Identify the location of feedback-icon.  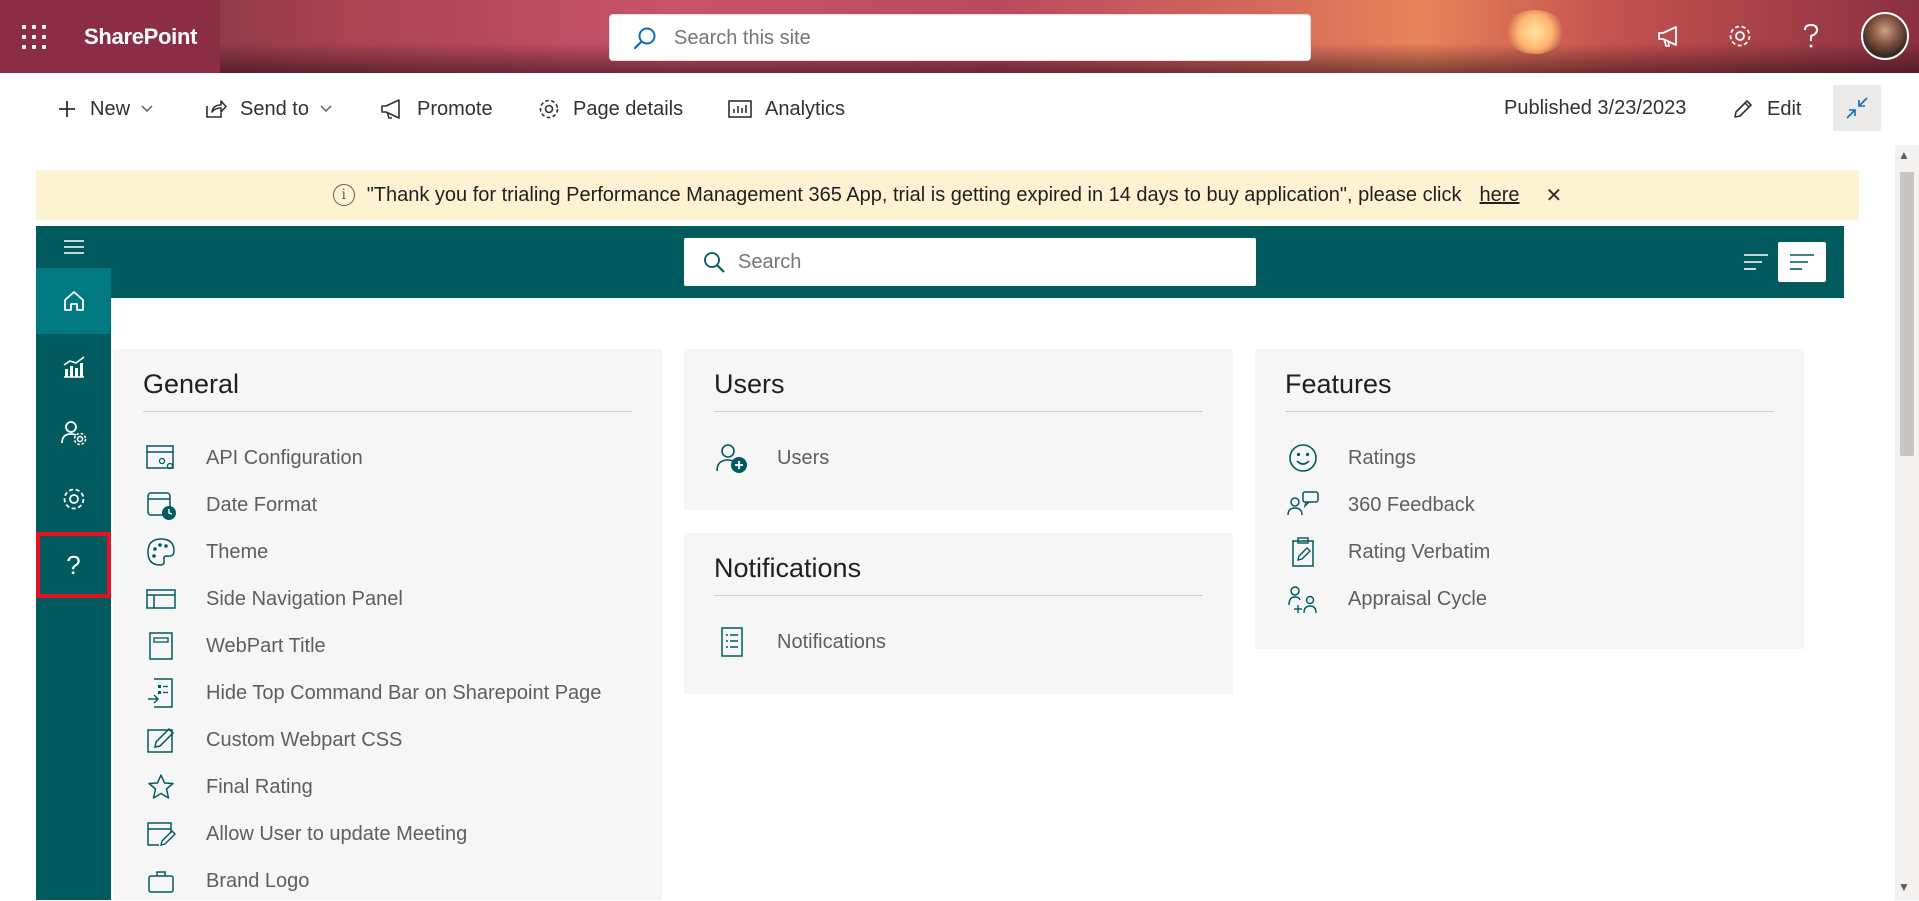
(1303, 505).